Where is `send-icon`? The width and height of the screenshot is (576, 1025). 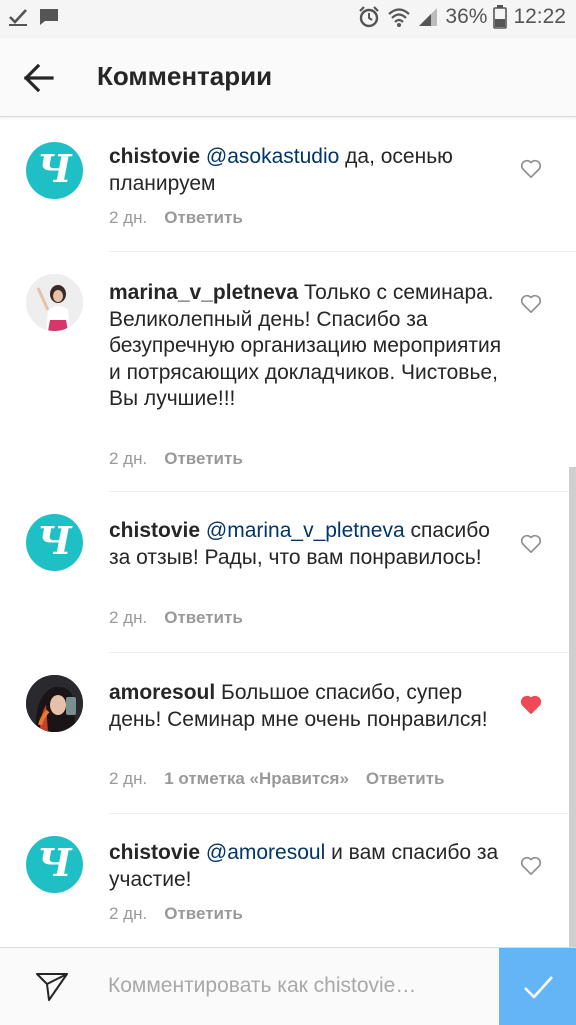 send-icon is located at coordinates (52, 986).